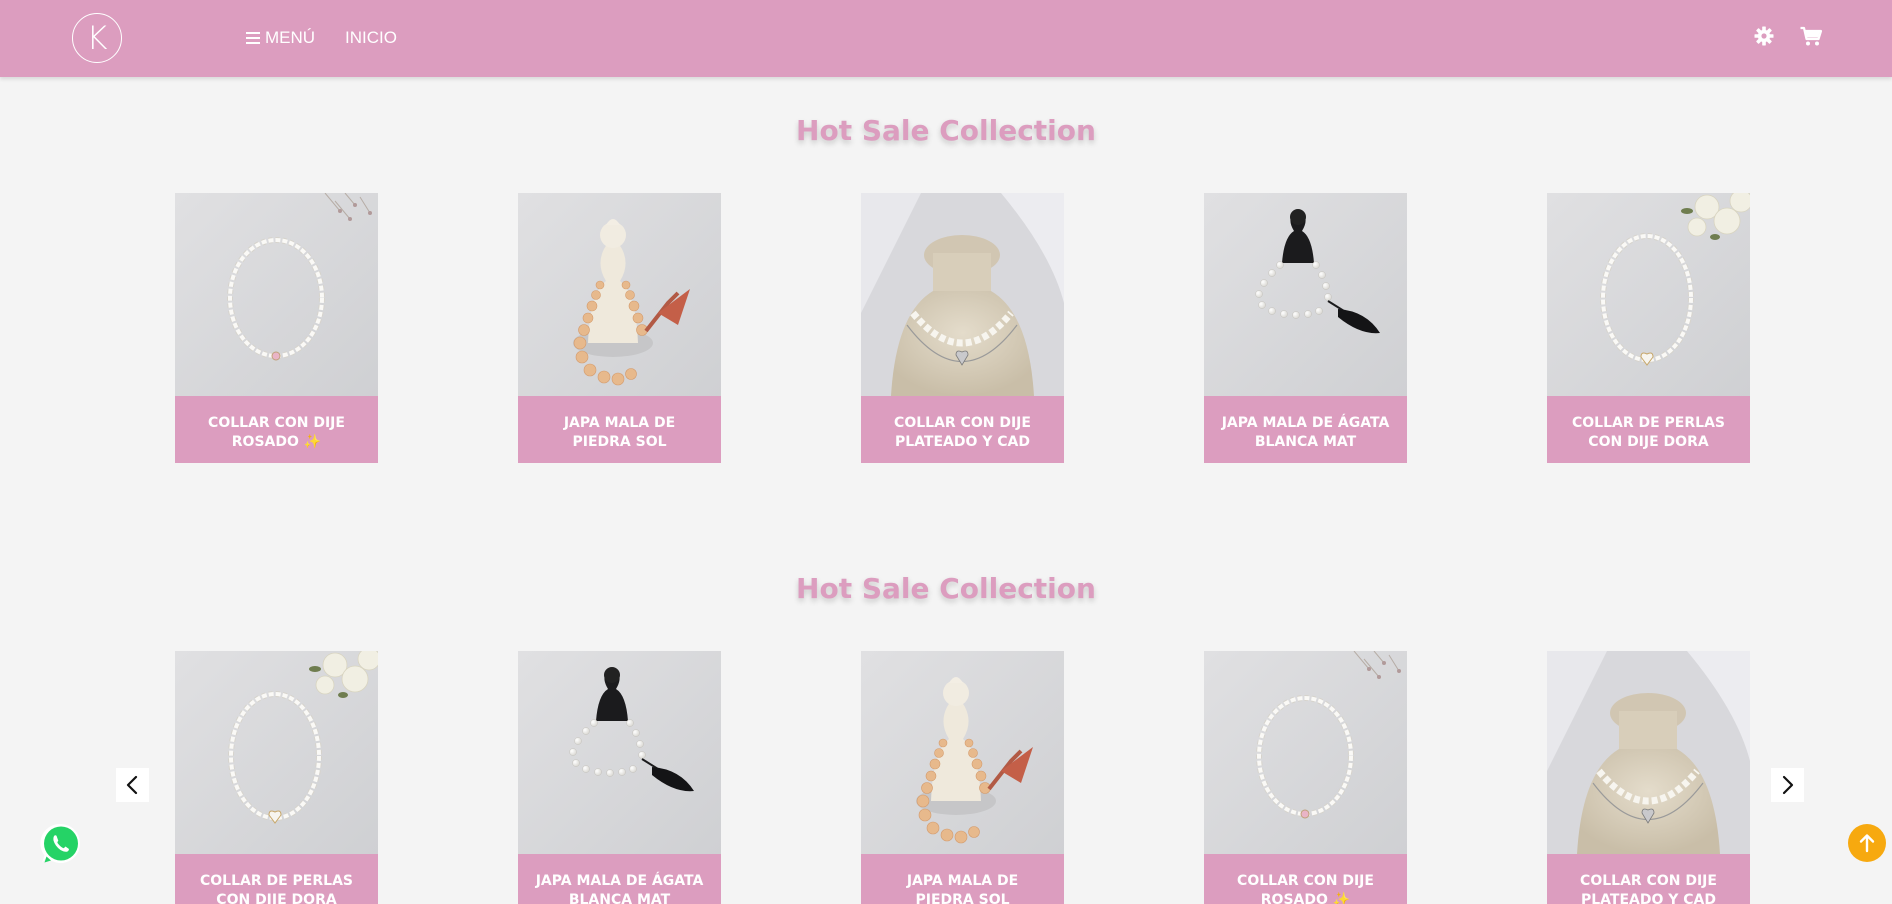 The height and width of the screenshot is (904, 1892). Describe the element at coordinates (253, 38) in the screenshot. I see `hamburger-icon` at that location.